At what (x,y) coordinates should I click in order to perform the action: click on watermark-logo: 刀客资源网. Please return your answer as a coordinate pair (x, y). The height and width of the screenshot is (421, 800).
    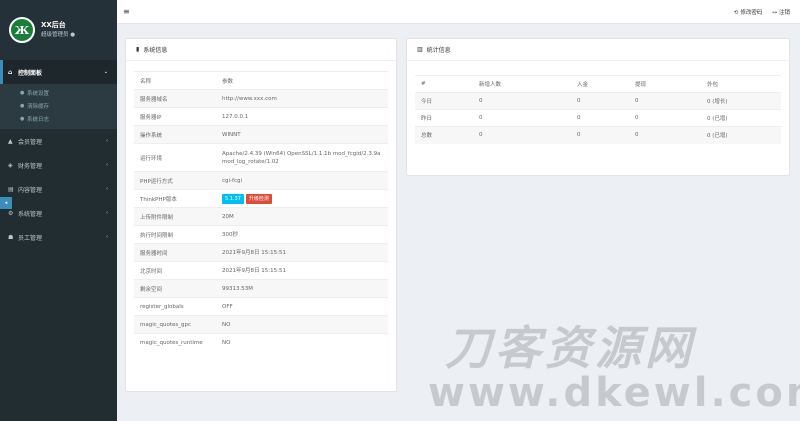
    Looking at the image, I should click on (570, 348).